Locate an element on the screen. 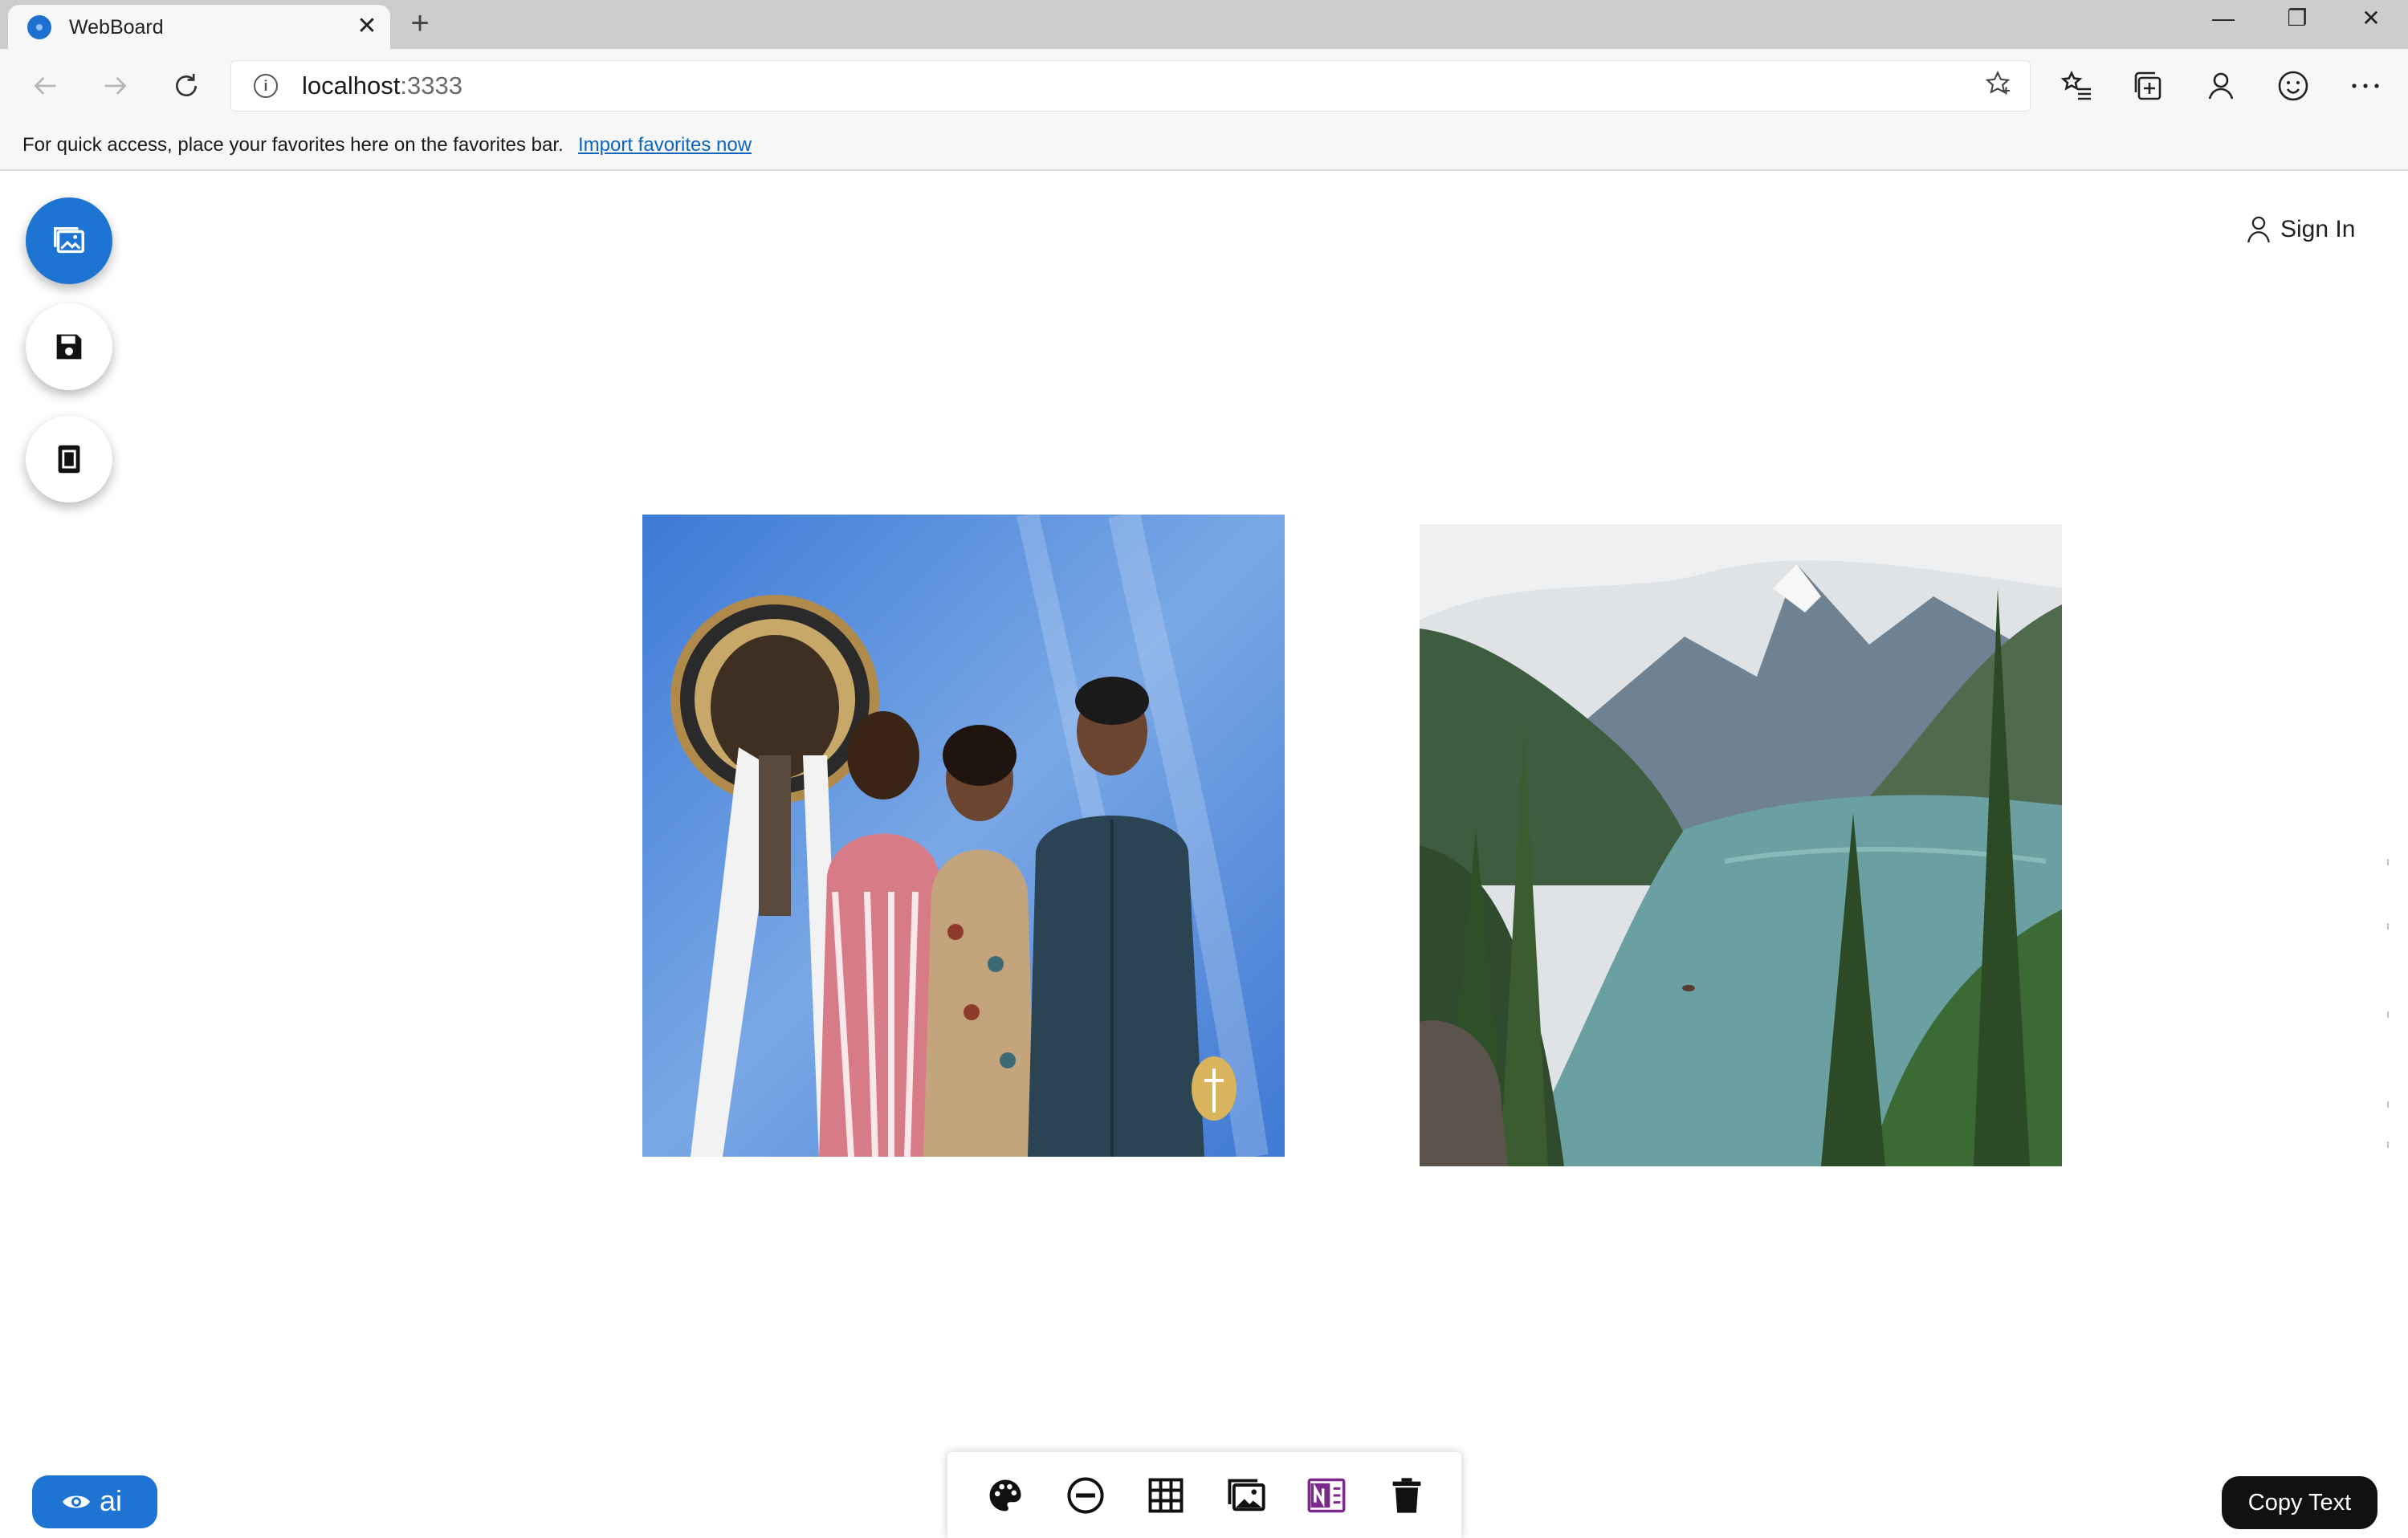 The height and width of the screenshot is (1538, 2408). import-favorites-link: Import favorites now is located at coordinates (665, 145).